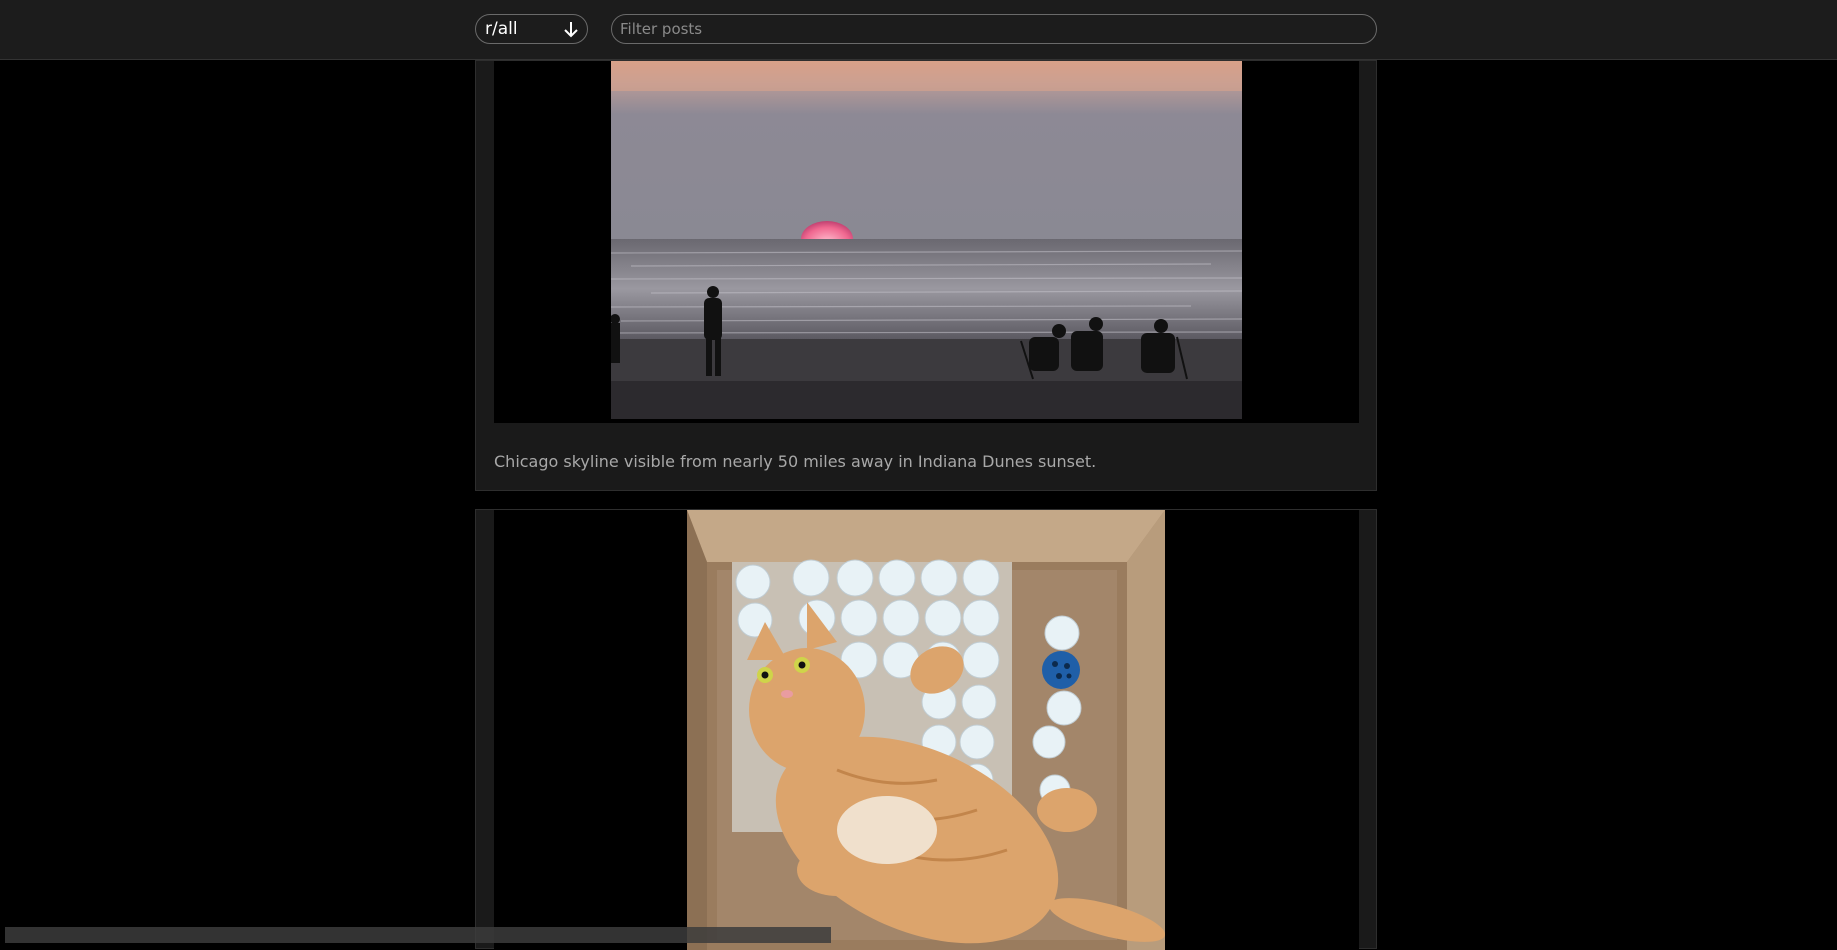 The height and width of the screenshot is (950, 1837). I want to click on filter-posts-input, so click(994, 29).